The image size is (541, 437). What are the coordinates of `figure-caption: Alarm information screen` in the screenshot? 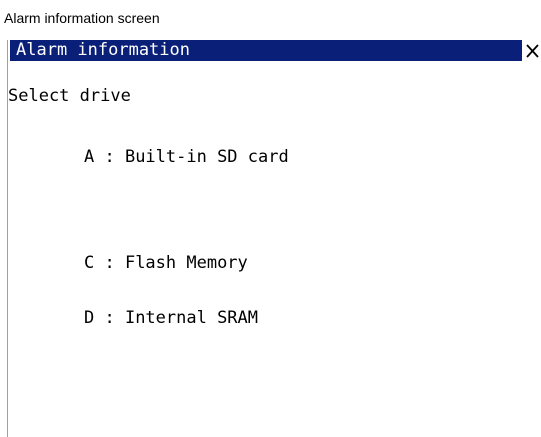 It's located at (82, 18).